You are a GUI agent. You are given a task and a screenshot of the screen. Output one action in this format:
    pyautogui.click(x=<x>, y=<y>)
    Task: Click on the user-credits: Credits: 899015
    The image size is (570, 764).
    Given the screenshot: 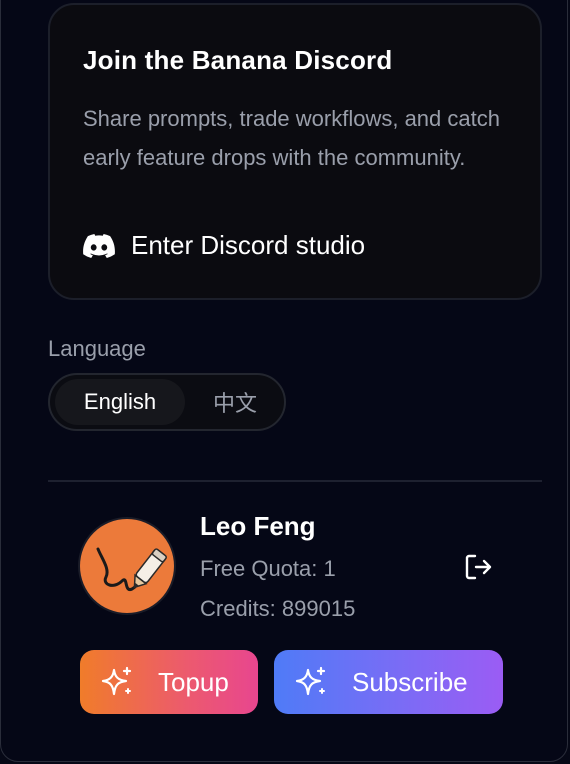 What is the action you would take?
    pyautogui.click(x=278, y=608)
    